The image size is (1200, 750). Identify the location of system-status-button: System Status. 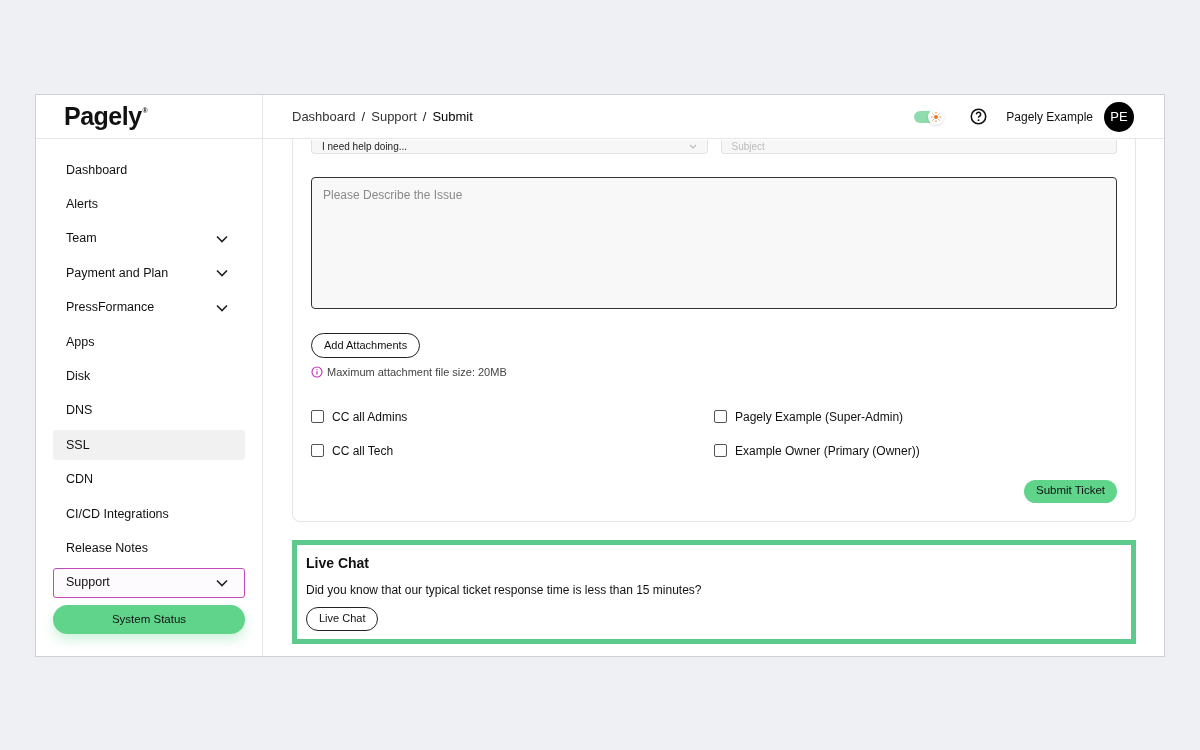
(149, 620).